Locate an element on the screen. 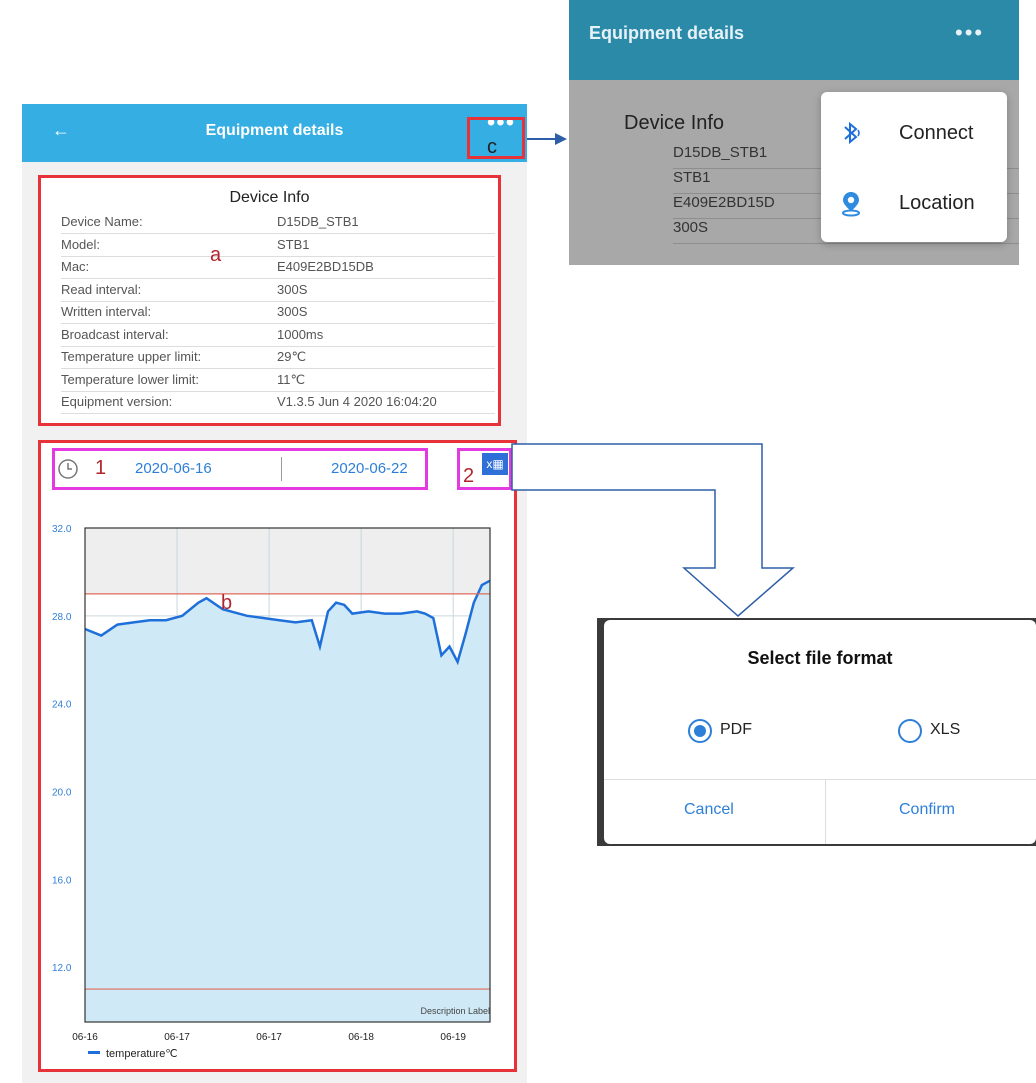  menu-item-location: Location is located at coordinates (914, 202).